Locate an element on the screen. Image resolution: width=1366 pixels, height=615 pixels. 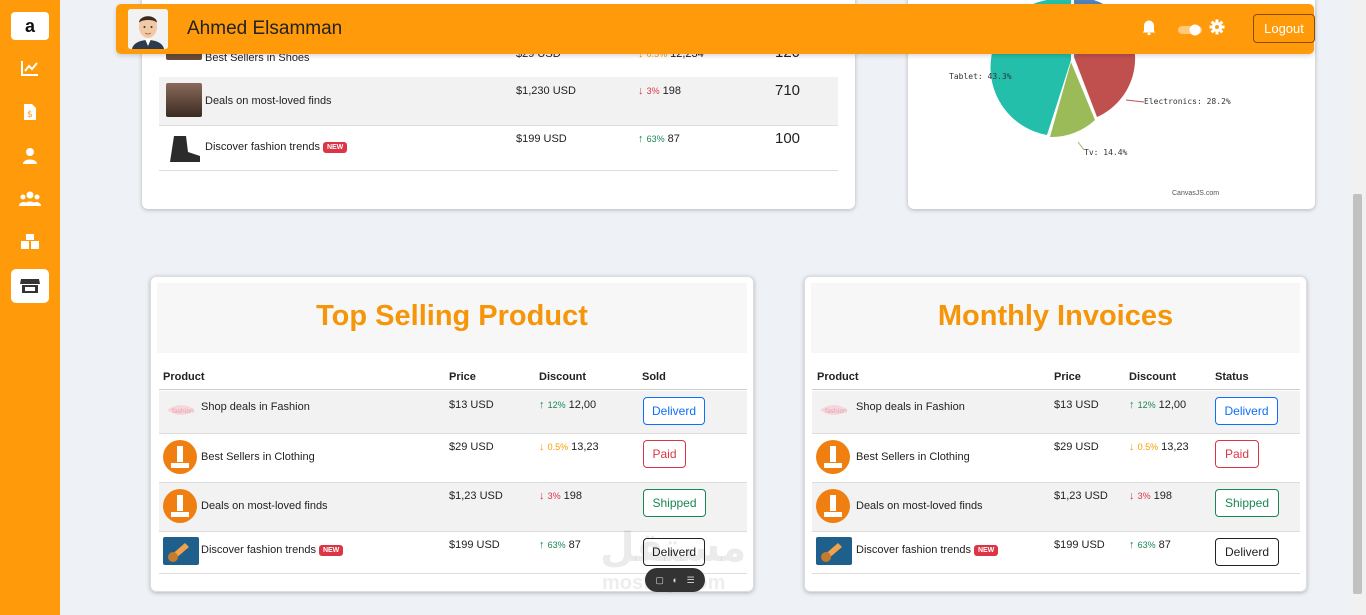
product-price: $199 USD is located at coordinates (541, 139).